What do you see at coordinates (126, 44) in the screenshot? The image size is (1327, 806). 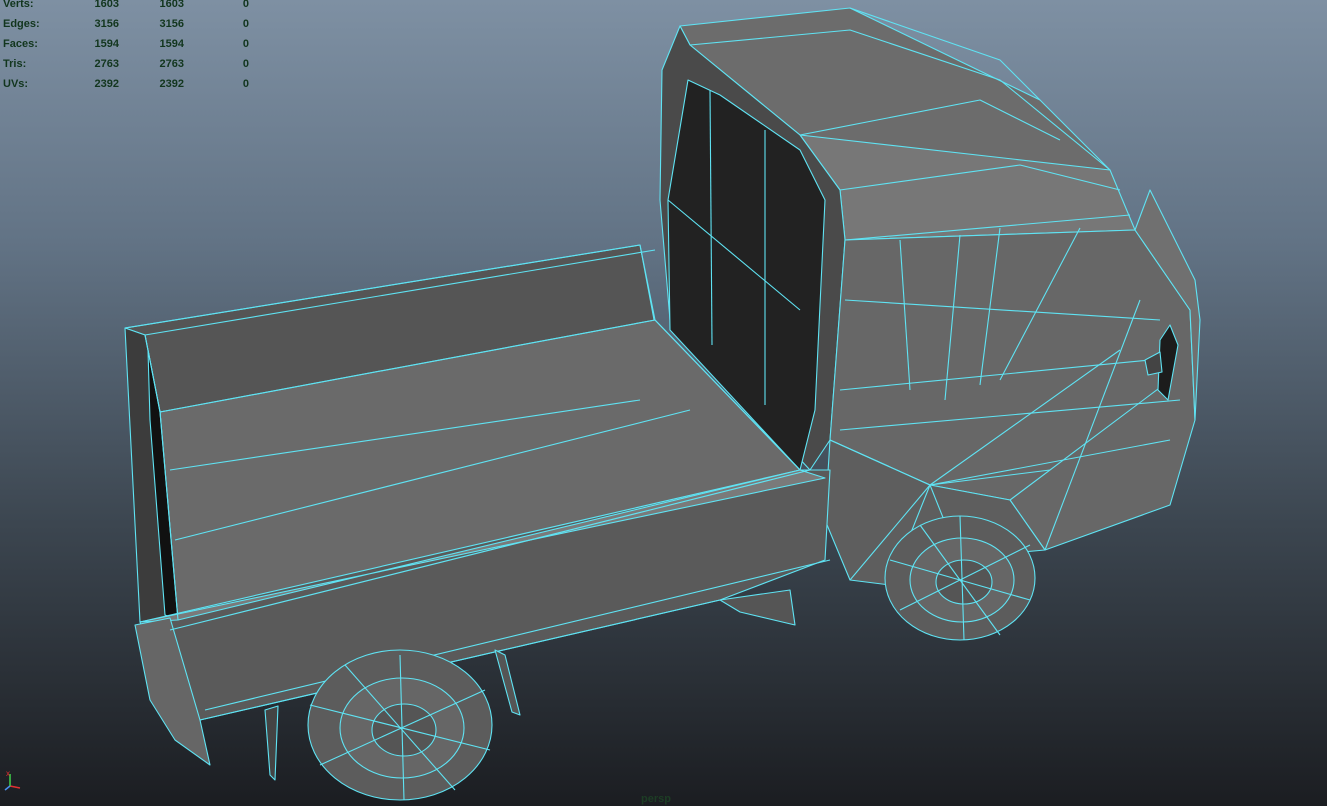 I see `hud-row-faces: Faces: 1594 1594 0` at bounding box center [126, 44].